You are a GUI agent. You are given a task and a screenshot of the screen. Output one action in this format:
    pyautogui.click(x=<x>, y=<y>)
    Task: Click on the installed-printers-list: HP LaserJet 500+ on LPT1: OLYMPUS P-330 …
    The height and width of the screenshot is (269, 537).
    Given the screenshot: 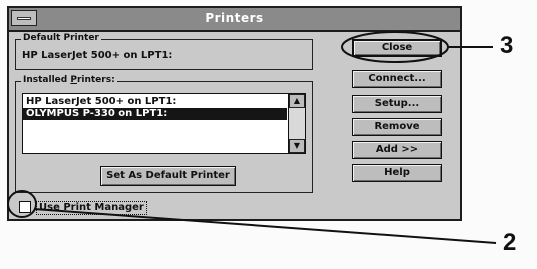 What is the action you would take?
    pyautogui.click(x=164, y=123)
    